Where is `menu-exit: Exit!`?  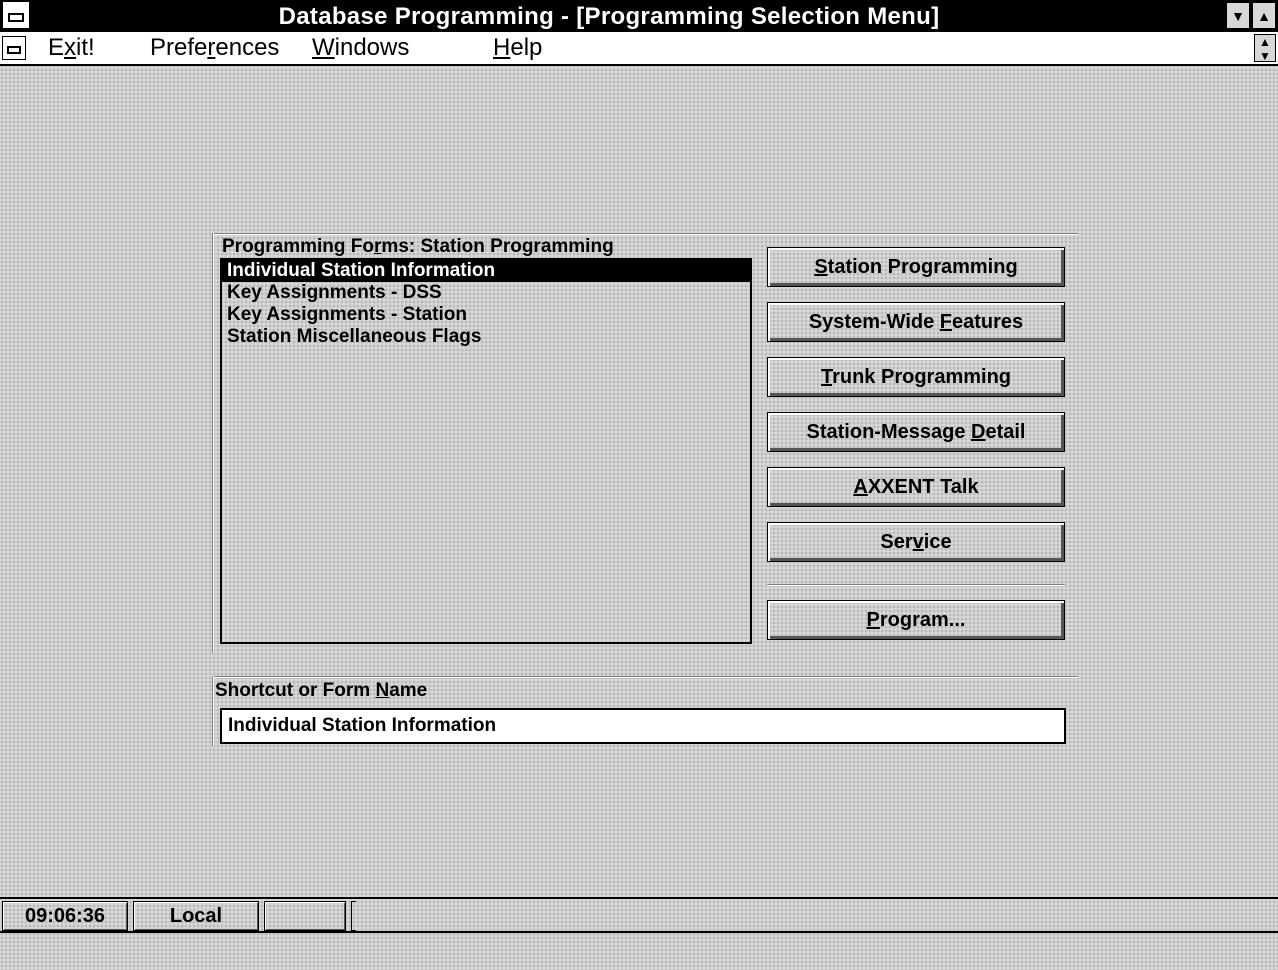 menu-exit: Exit! is located at coordinates (71, 48).